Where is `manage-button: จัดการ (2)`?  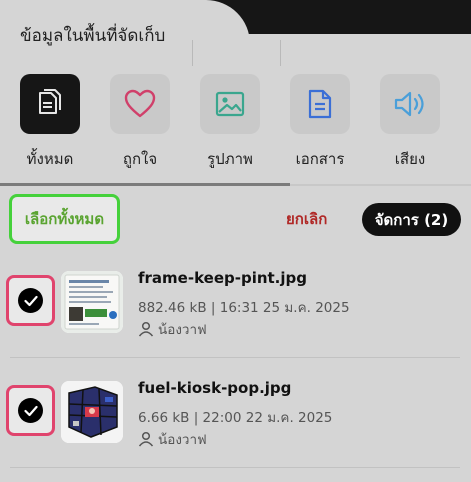 manage-button: จัดการ (2) is located at coordinates (411, 219).